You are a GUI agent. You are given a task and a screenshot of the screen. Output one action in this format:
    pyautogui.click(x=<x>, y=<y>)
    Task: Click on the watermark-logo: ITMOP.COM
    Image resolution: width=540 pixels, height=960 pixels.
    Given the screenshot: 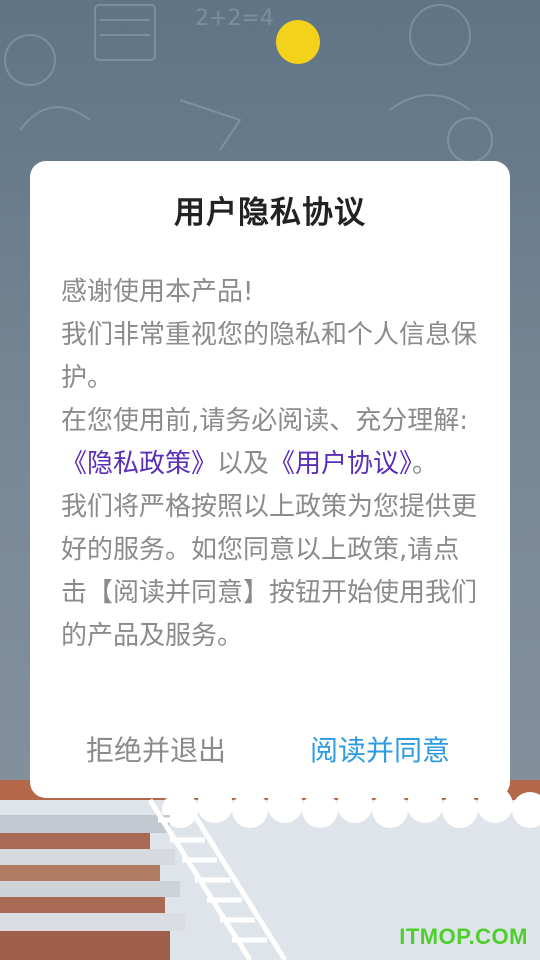 What is the action you would take?
    pyautogui.click(x=463, y=936)
    